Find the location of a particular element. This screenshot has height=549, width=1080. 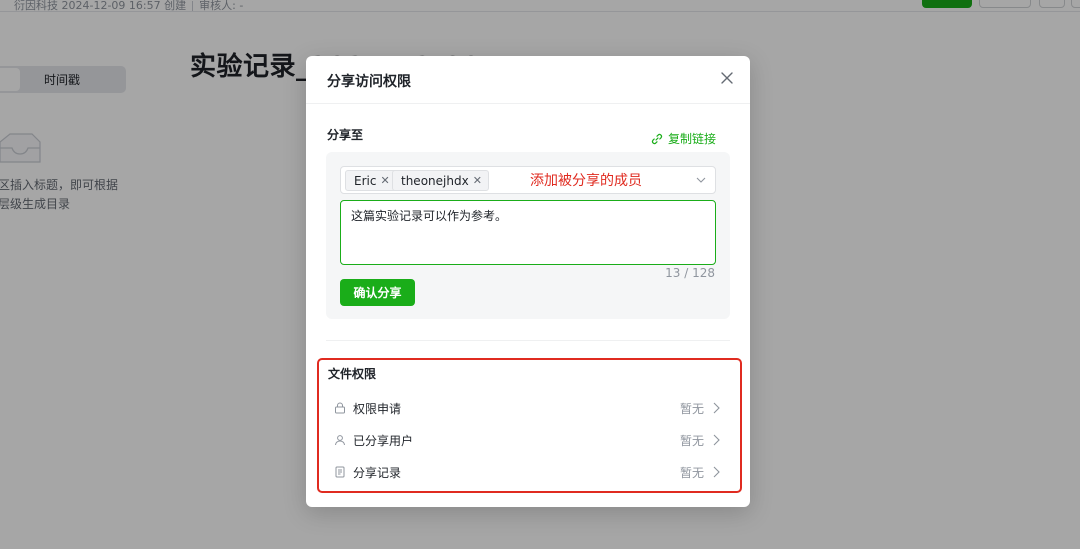

user-icon is located at coordinates (340, 440).